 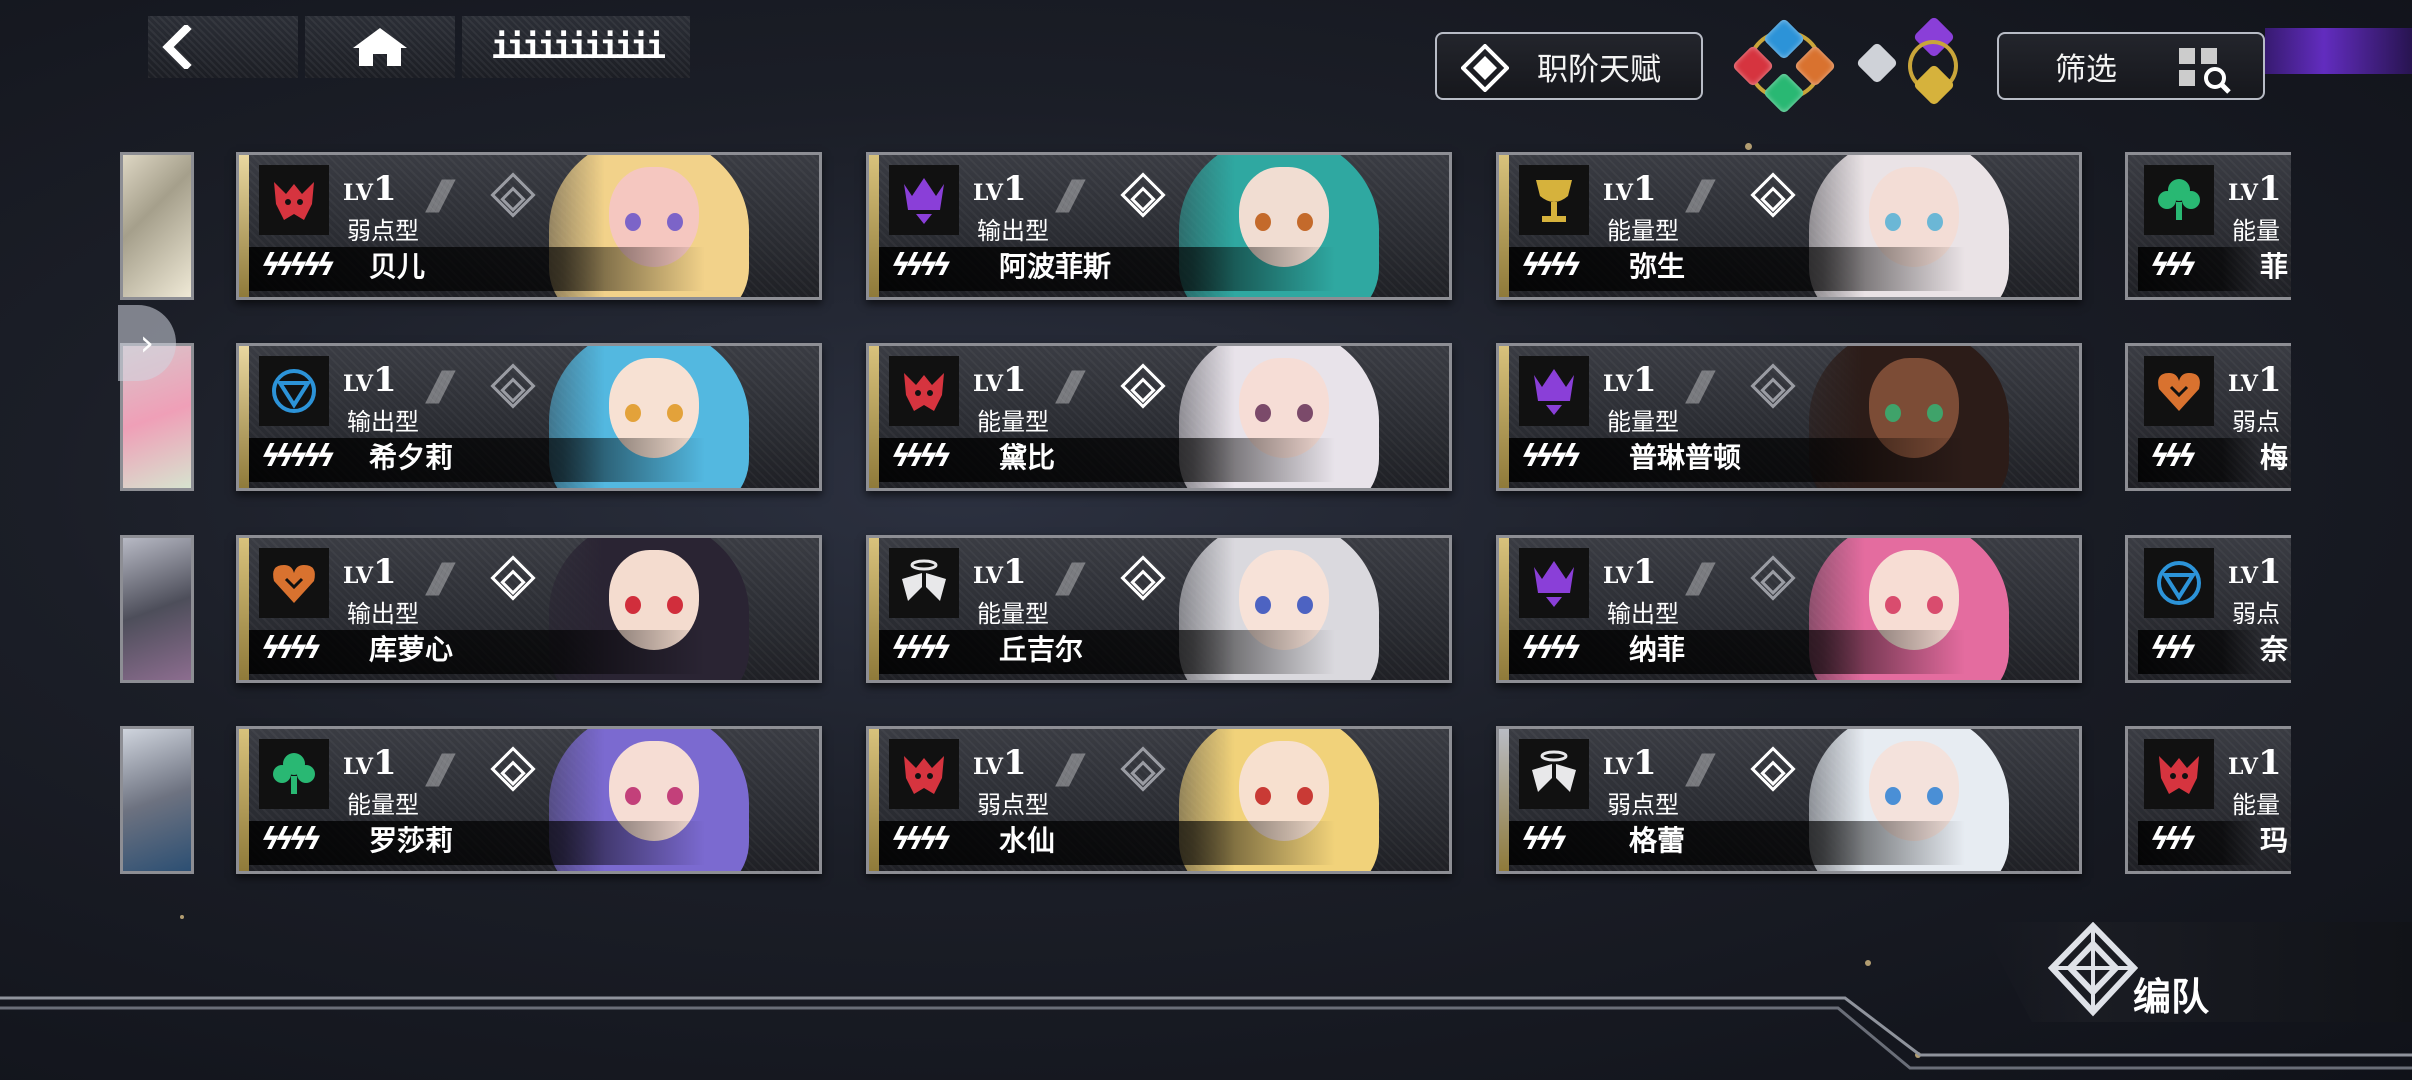 I want to click on purple-gold-element-icon, so click(x=1934, y=61).